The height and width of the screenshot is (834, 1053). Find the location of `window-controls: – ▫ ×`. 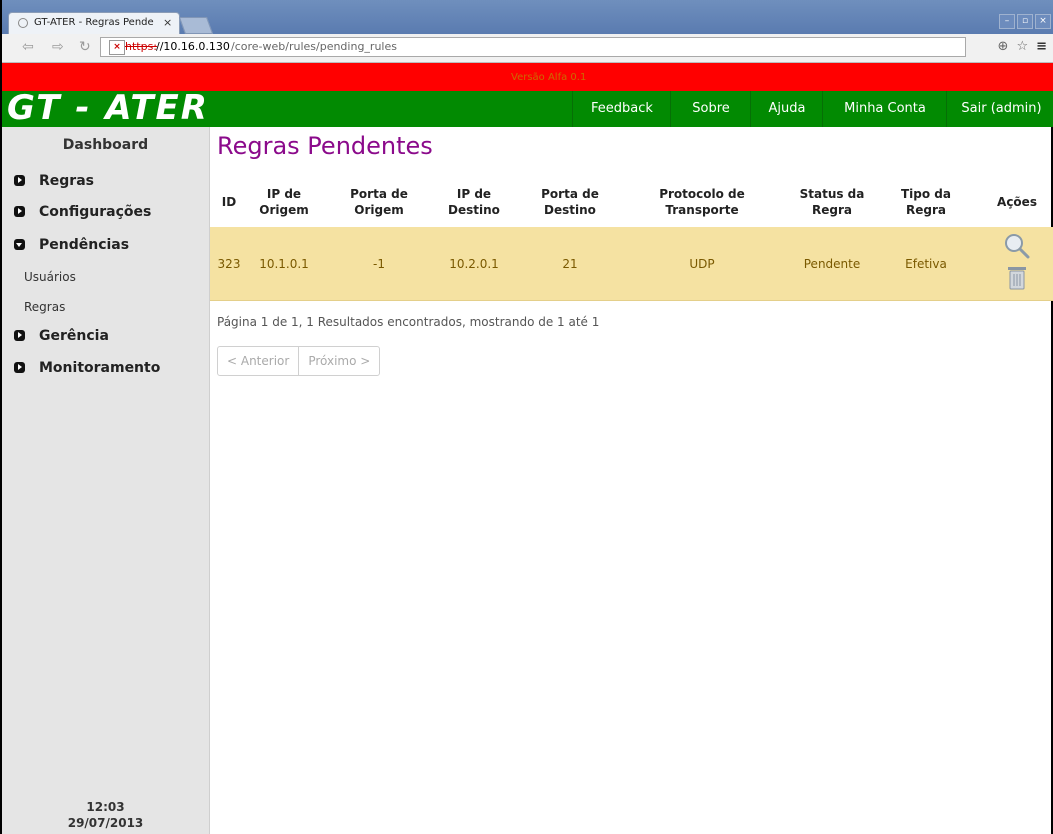

window-controls: – ▫ × is located at coordinates (1025, 21).